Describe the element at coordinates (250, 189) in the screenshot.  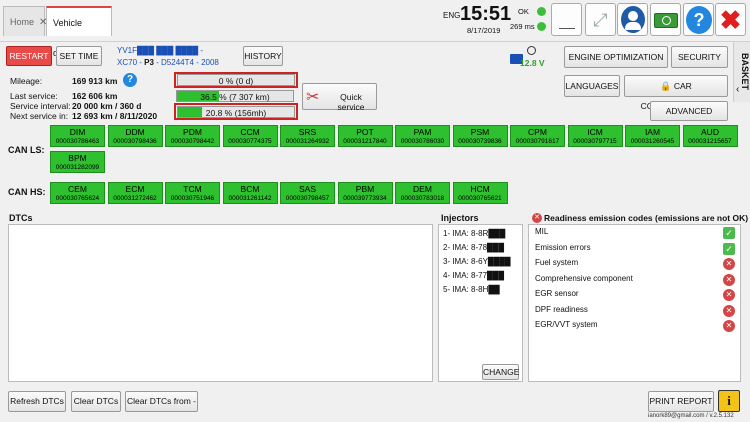
I see `module-name: BCM` at that location.